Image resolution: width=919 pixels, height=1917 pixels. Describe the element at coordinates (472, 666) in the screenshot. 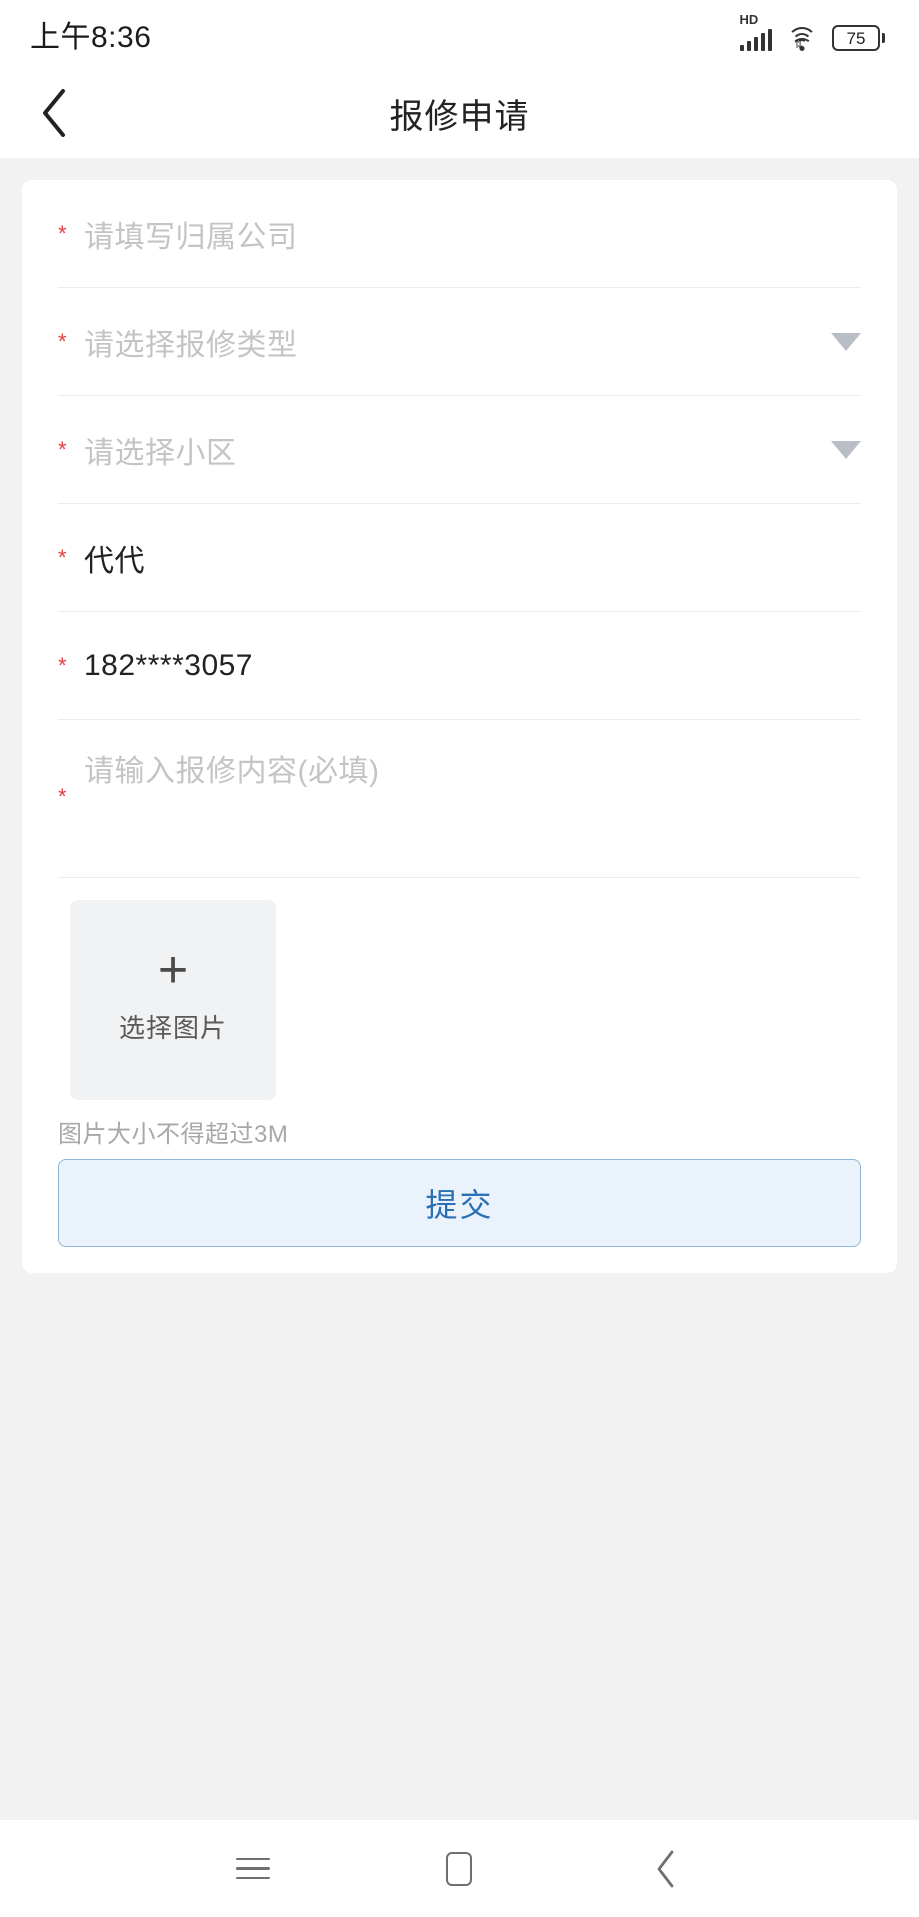

I see `phone-input: 182****3057` at that location.